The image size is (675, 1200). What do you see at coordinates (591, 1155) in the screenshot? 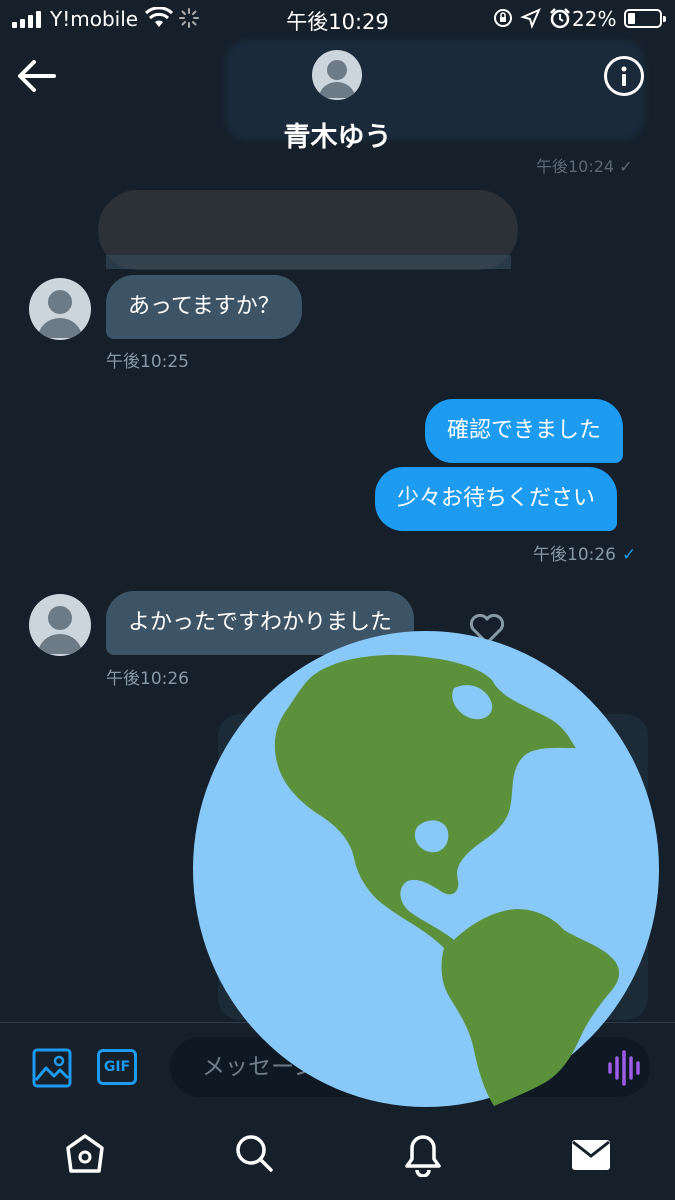
I see `messages-icon` at bounding box center [591, 1155].